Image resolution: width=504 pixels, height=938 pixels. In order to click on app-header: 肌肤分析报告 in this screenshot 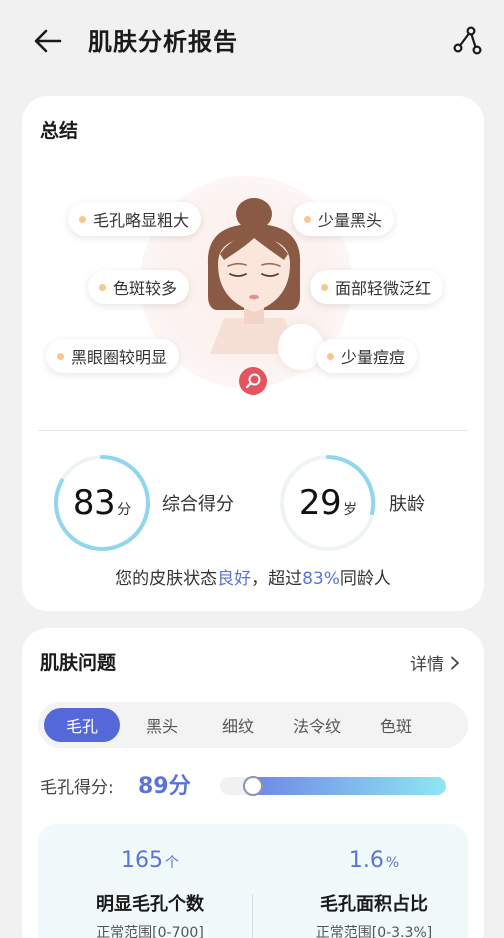, I will do `click(252, 42)`.